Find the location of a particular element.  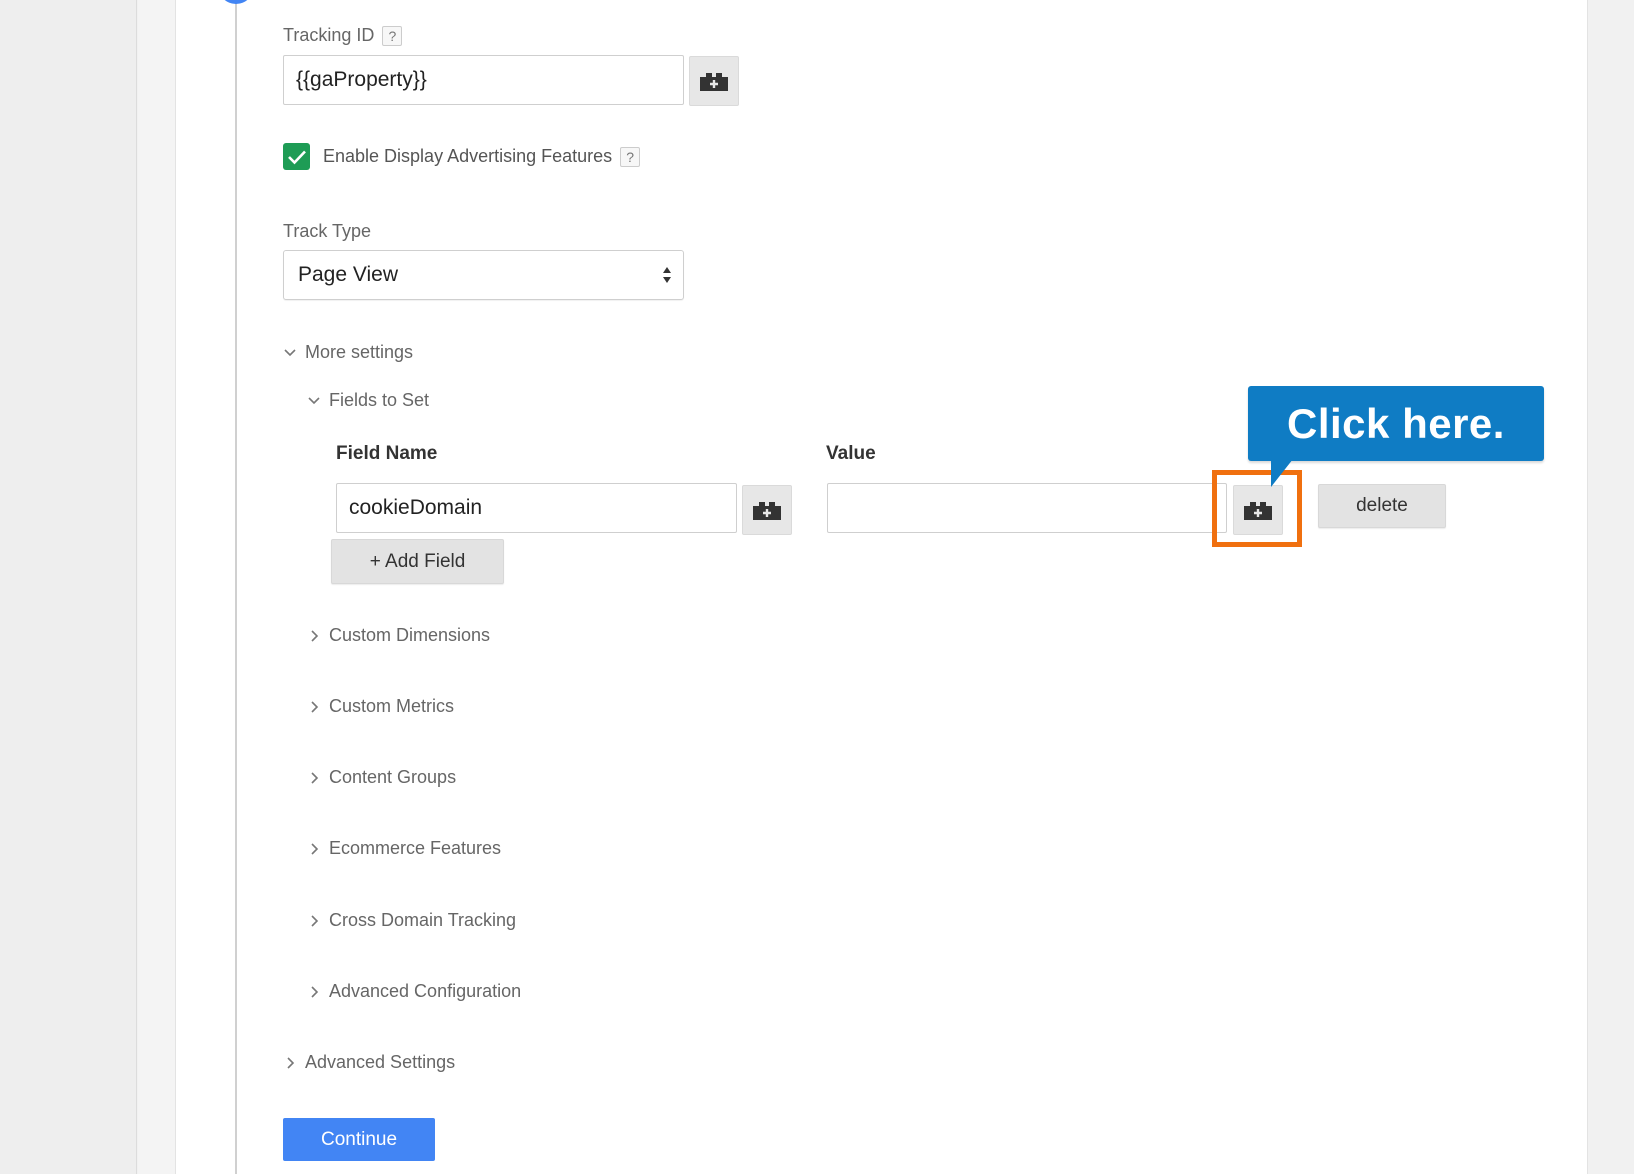

more-settings-toggle: More settings is located at coordinates (348, 352).